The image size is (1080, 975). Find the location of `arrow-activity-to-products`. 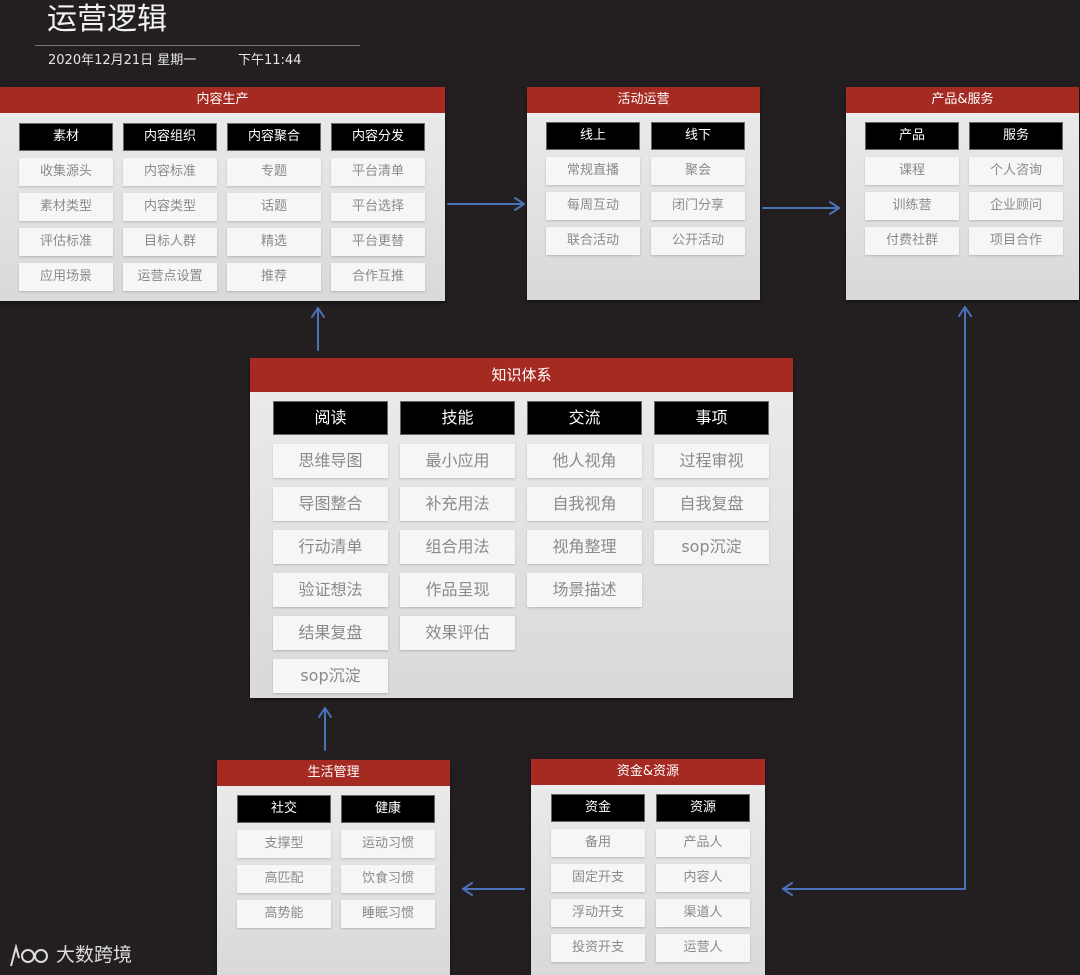

arrow-activity-to-products is located at coordinates (801, 208).